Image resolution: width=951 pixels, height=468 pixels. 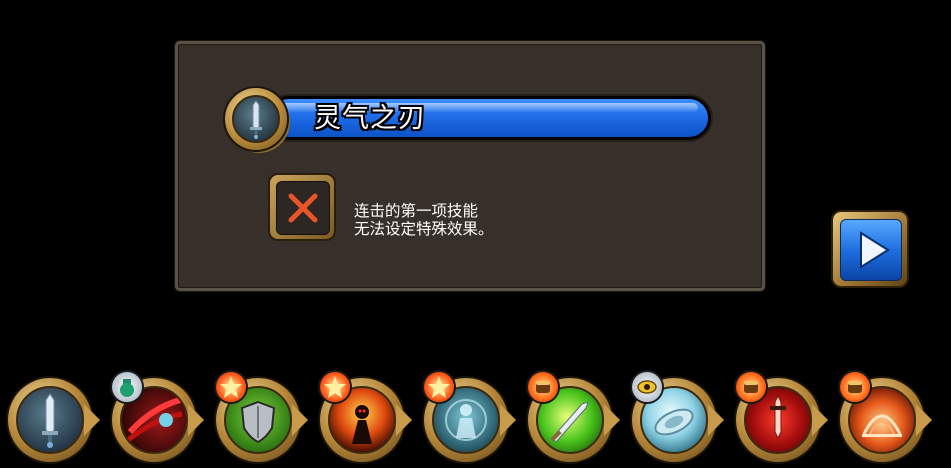 I want to click on skill-slot-shield, so click(x=266, y=420).